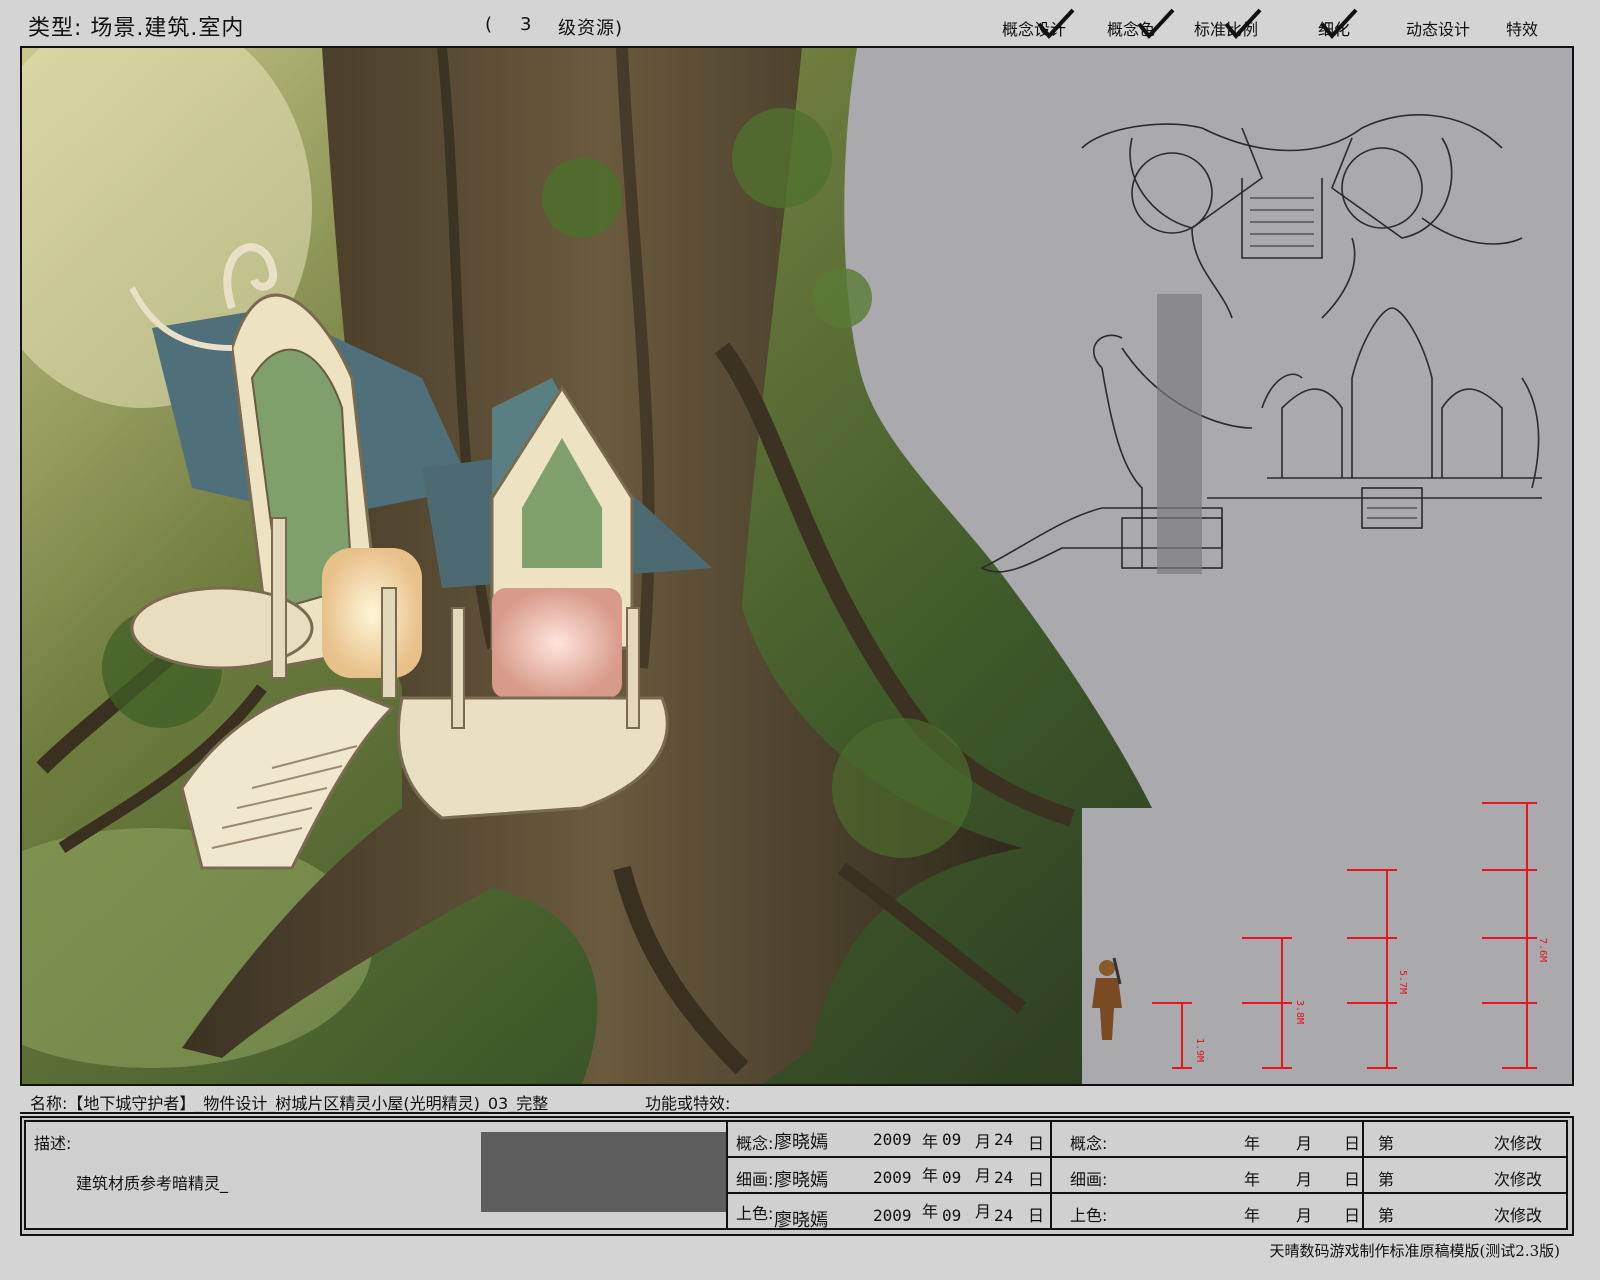 This screenshot has width=1600, height=1280. What do you see at coordinates (53, 1143) in the screenshot?
I see `description-label: 描述:` at bounding box center [53, 1143].